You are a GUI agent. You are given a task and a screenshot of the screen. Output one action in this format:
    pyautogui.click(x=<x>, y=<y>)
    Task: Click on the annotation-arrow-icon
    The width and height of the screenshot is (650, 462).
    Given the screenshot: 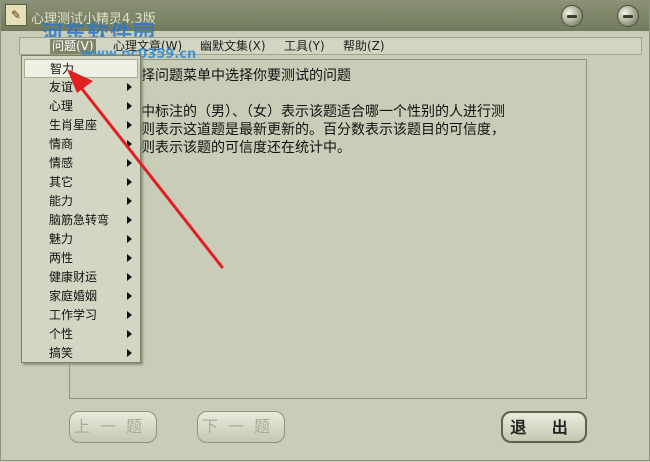 What is the action you would take?
    pyautogui.click(x=145, y=169)
    